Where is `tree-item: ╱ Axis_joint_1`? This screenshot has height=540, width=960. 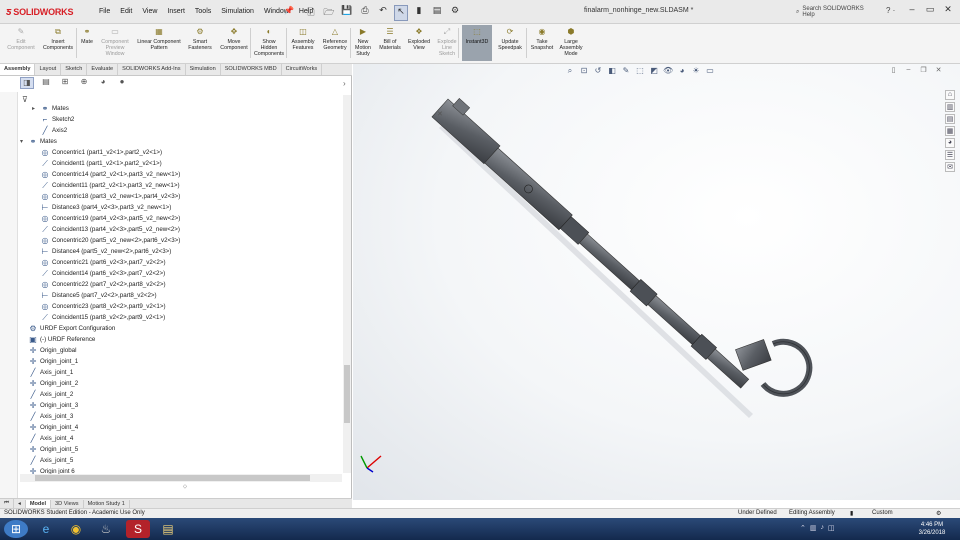
tree-item: ╱ Axis_joint_1 is located at coordinates (47, 372).